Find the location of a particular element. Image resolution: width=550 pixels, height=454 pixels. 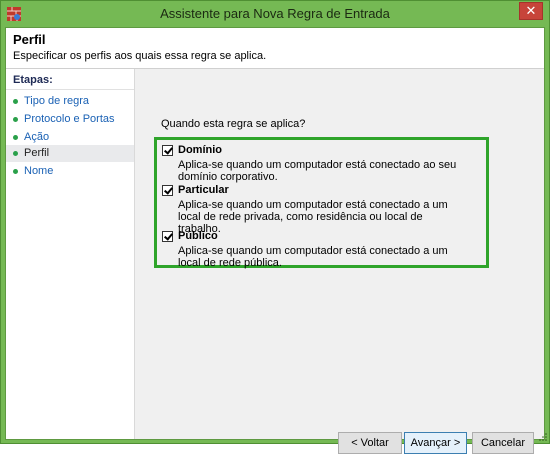

step-perfil: Perfil is located at coordinates (70, 153).